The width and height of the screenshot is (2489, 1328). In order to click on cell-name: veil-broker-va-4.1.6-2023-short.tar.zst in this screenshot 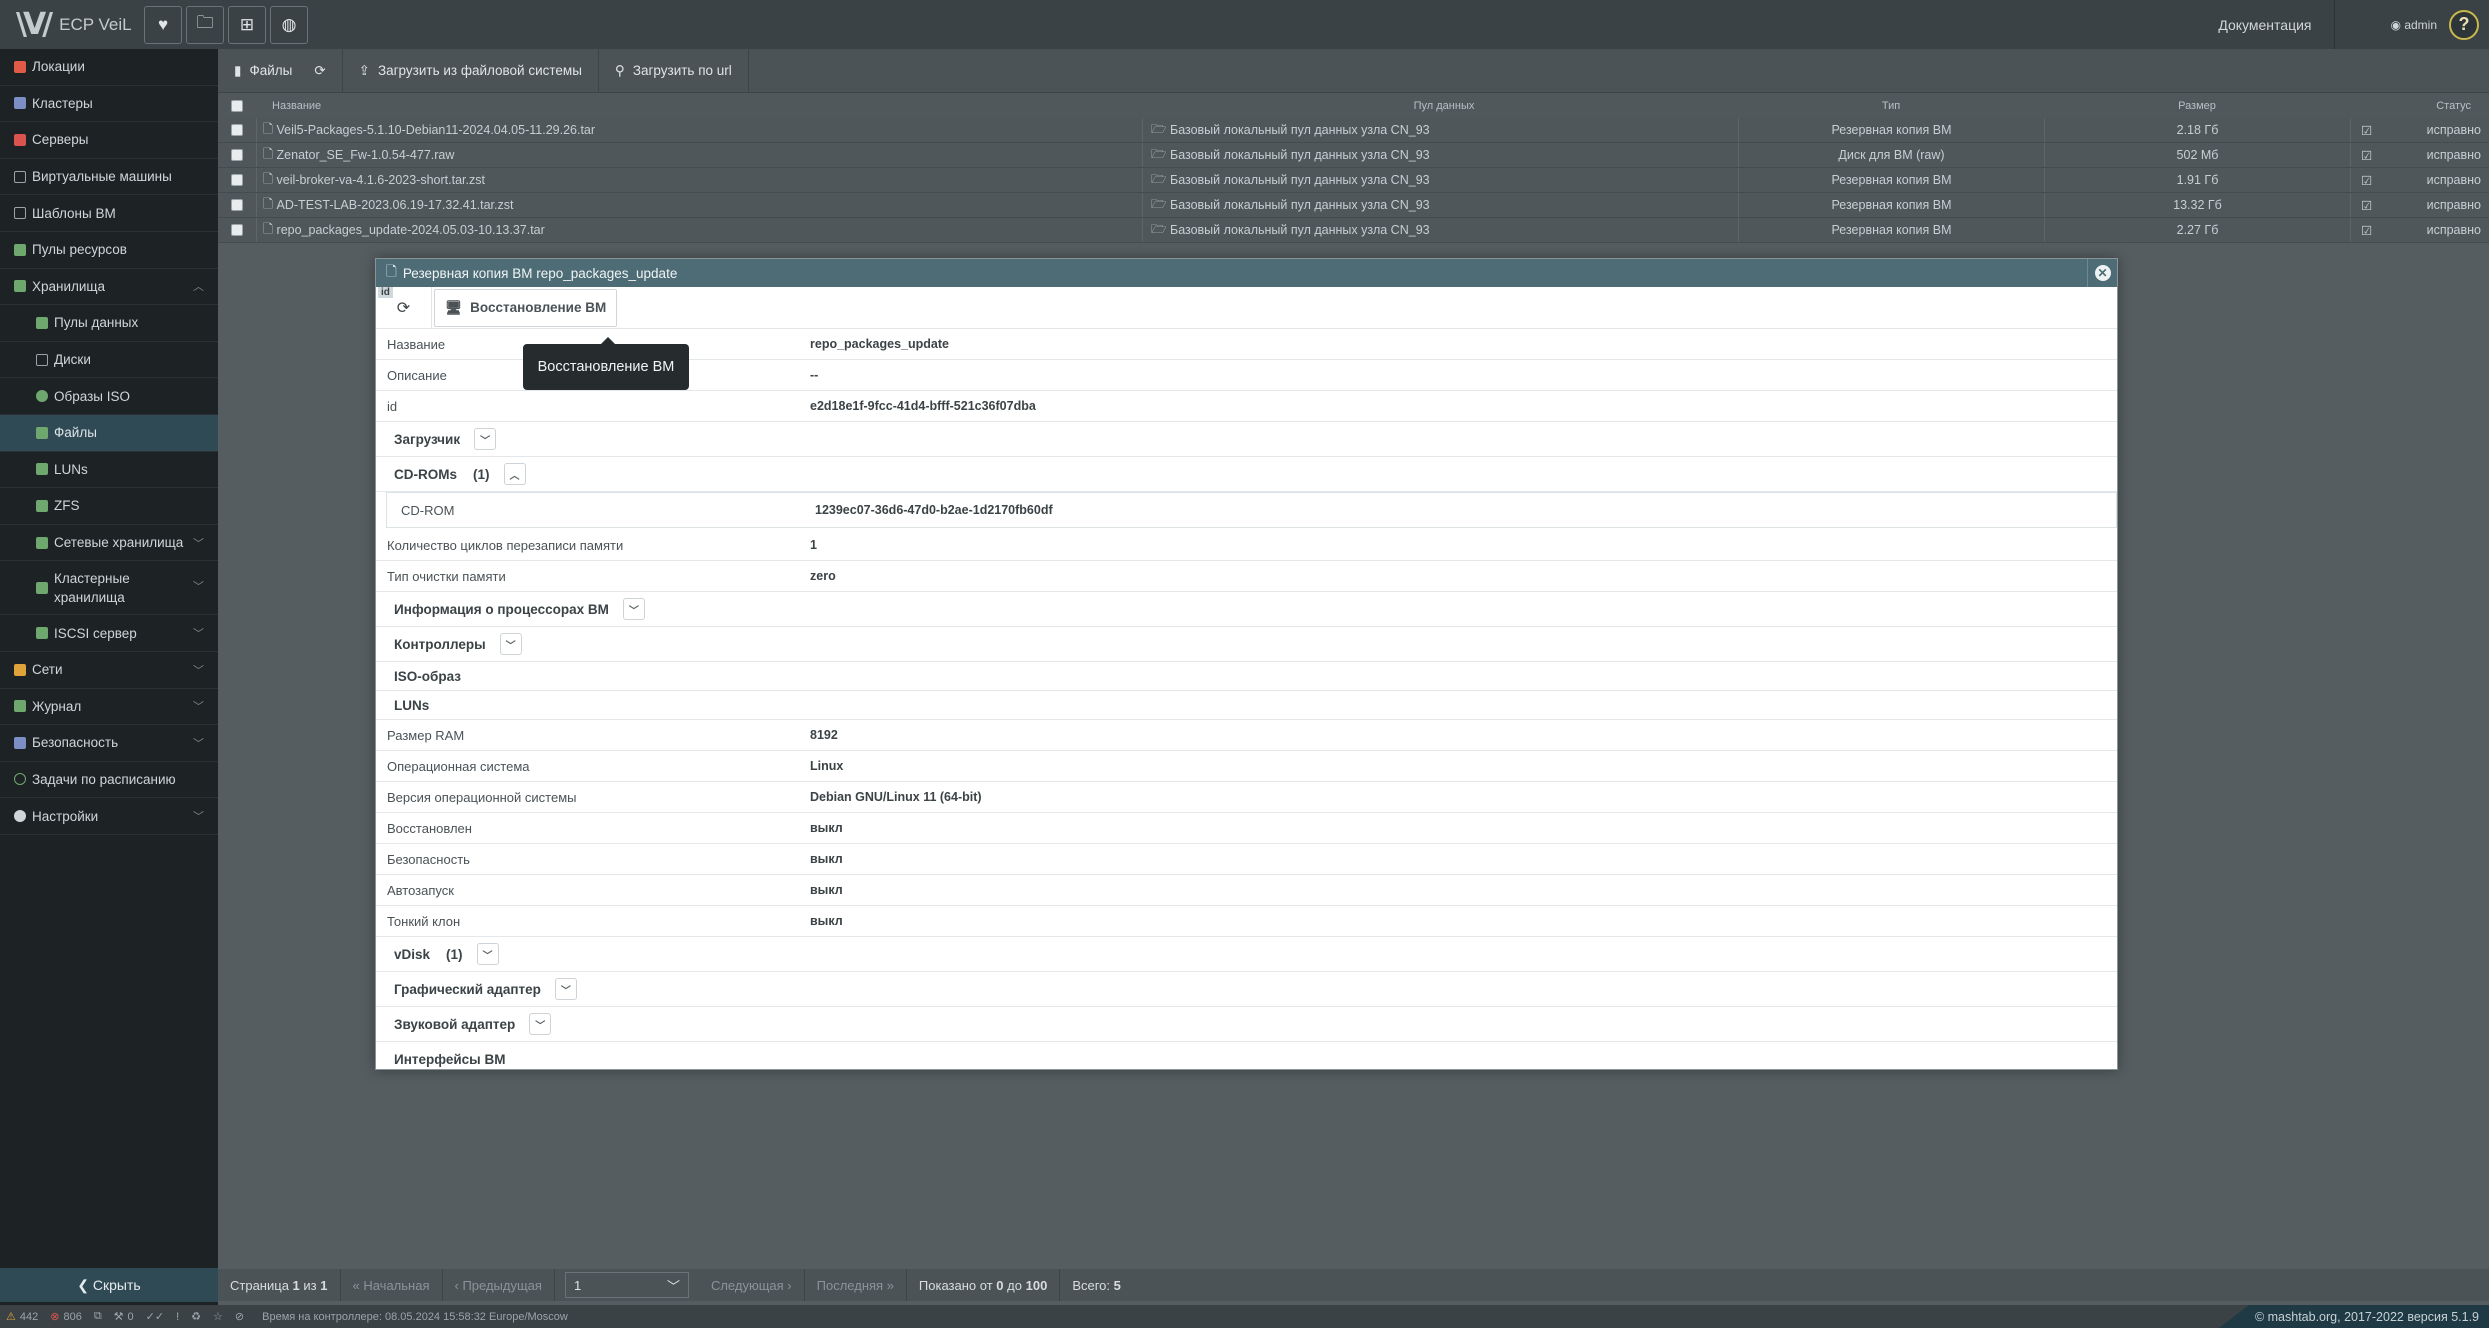, I will do `click(381, 180)`.